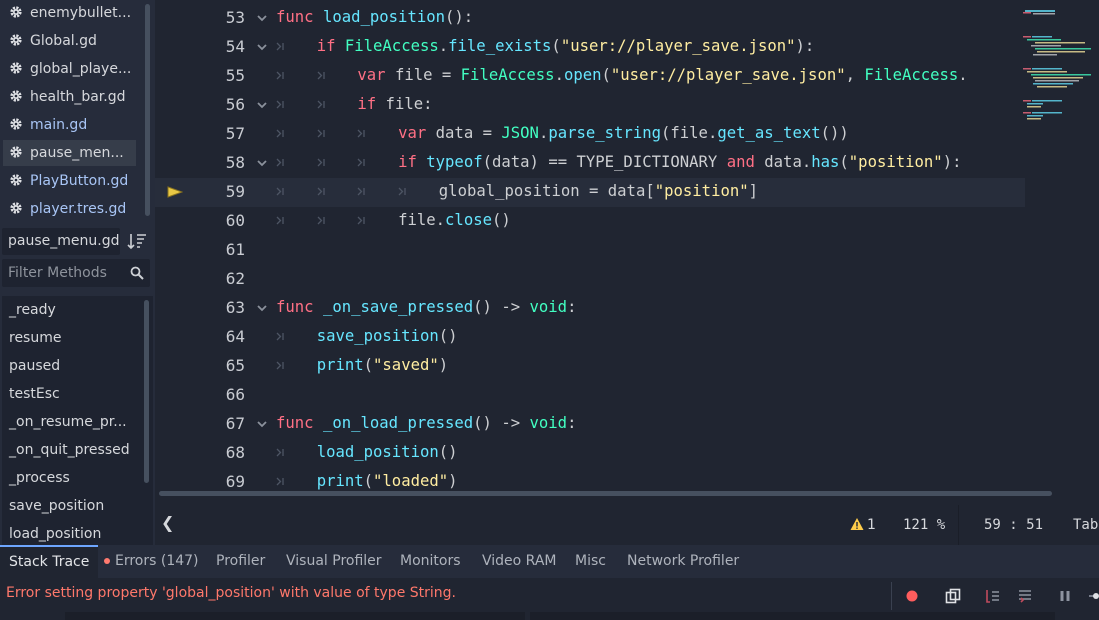 This screenshot has height=620, width=1099. Describe the element at coordinates (548, 423) in the screenshot. I see `code-token: void` at that location.